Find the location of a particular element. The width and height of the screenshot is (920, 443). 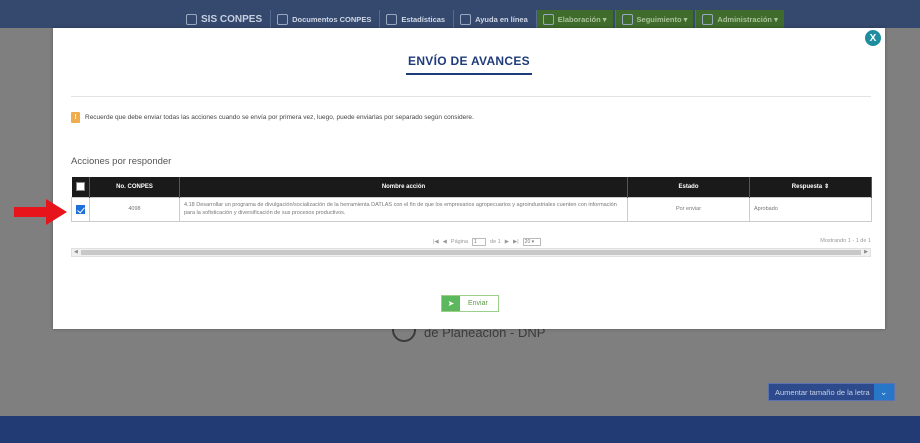

col-estado: Estado is located at coordinates (688, 187).